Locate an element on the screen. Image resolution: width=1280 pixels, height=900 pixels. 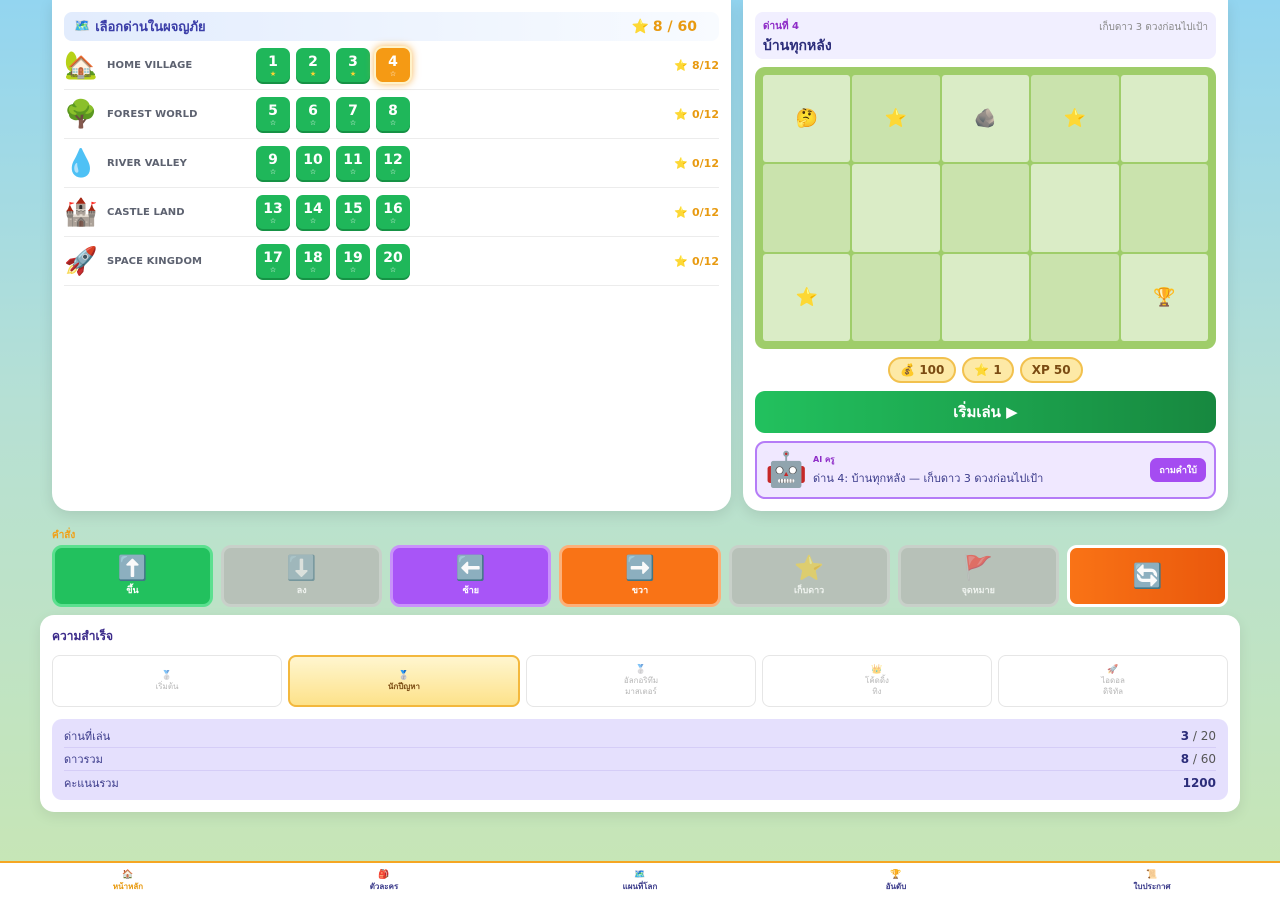
level-select-title: เลือกด่านในผจญภัย is located at coordinates (150, 27).